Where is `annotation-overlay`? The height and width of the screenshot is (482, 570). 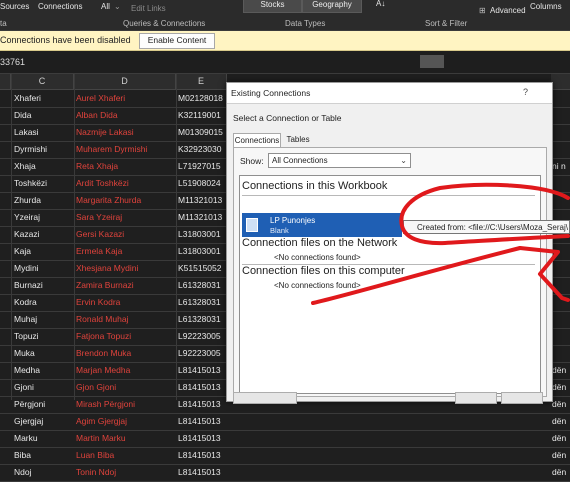
annotation-overlay is located at coordinates (440, 243).